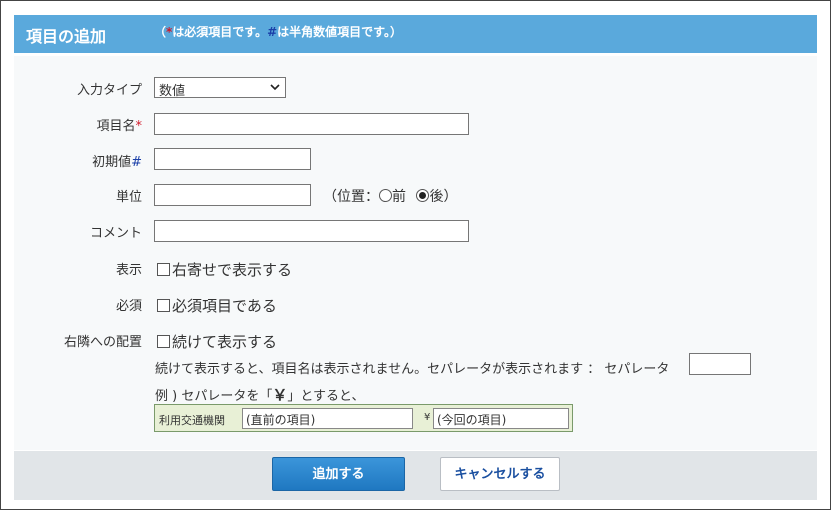  Describe the element at coordinates (66, 36) in the screenshot. I see `page-title: 項目の追加` at that location.